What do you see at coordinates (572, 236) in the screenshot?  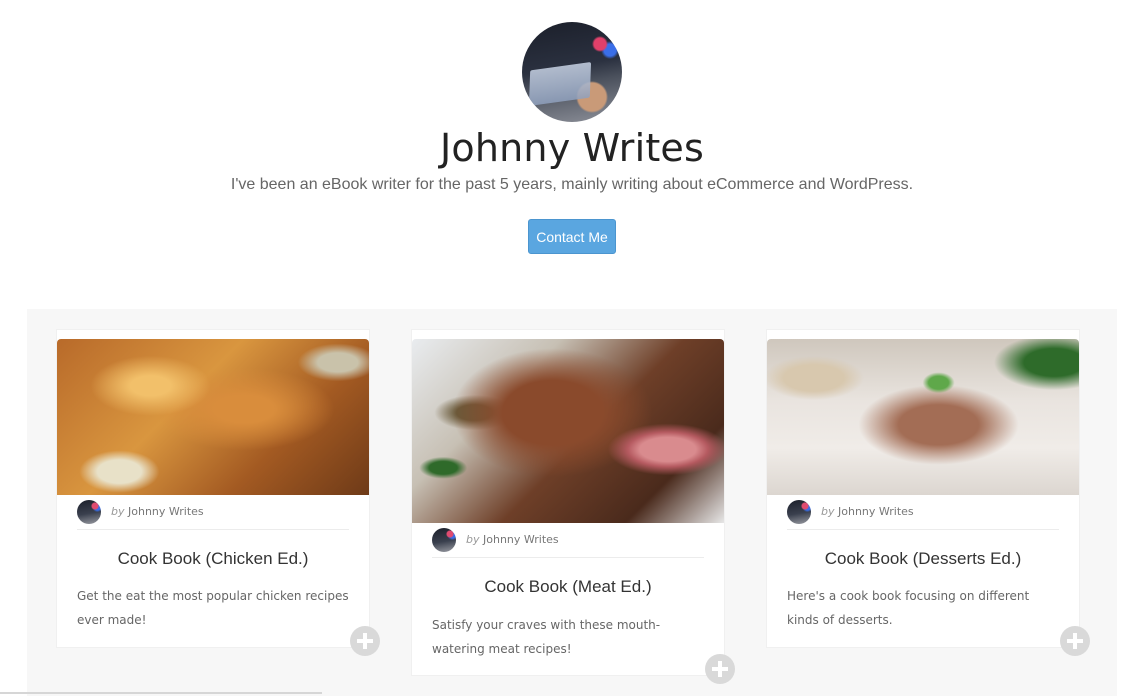 I see `contact-me-button: Contact Me` at bounding box center [572, 236].